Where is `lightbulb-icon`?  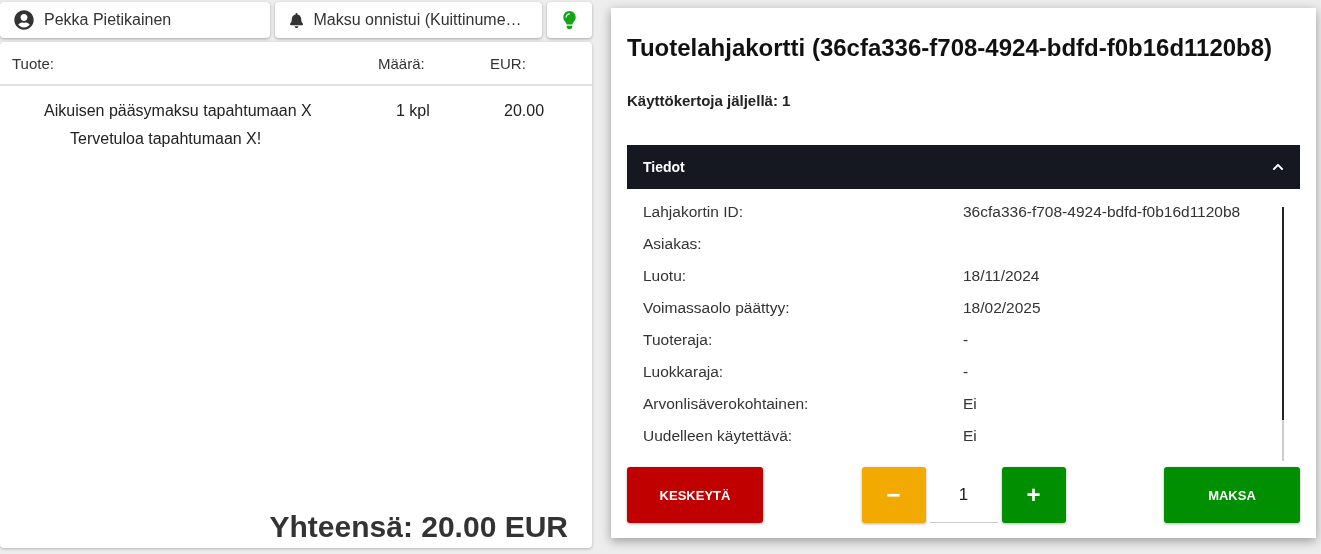 lightbulb-icon is located at coordinates (569, 20).